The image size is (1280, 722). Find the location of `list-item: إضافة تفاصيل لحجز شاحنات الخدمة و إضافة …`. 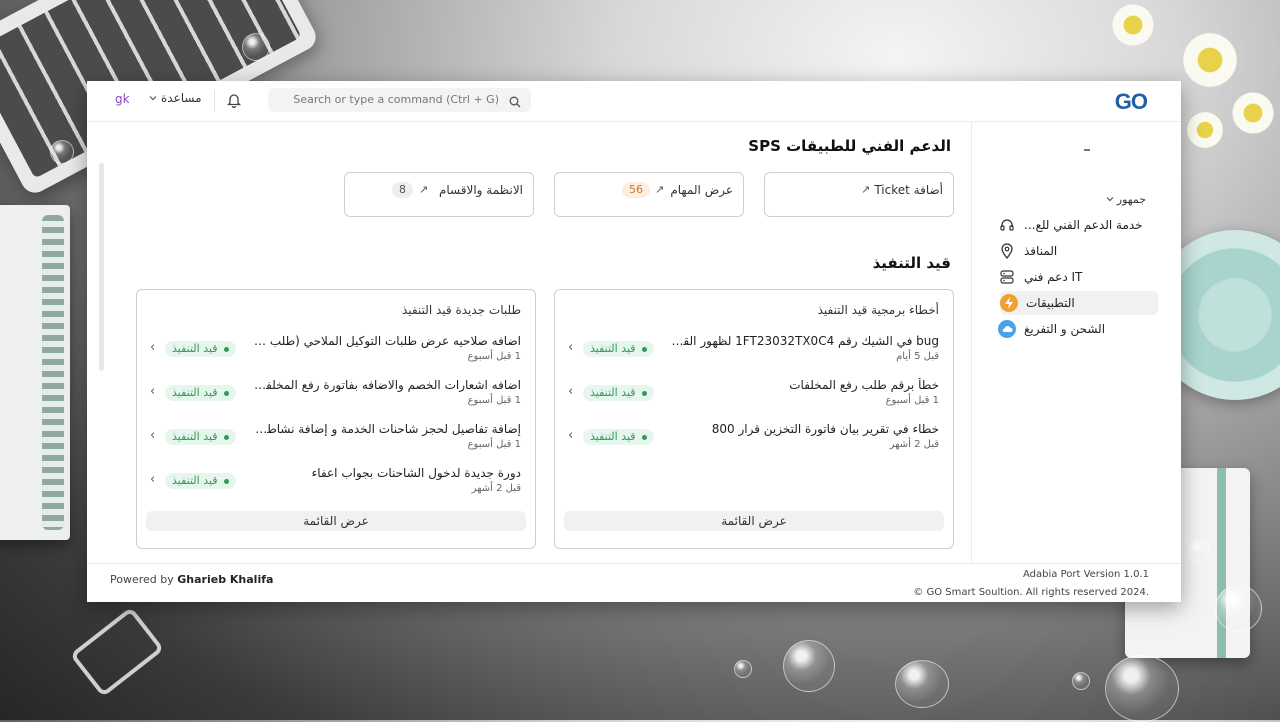

list-item: إضافة تفاصيل لحجز شاحنات الخدمة و إضافة … is located at coordinates (336, 442).